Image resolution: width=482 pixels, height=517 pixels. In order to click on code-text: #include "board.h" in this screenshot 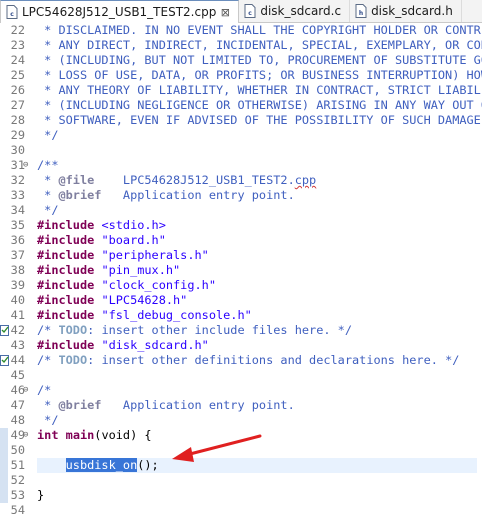, I will do `click(101, 240)`.